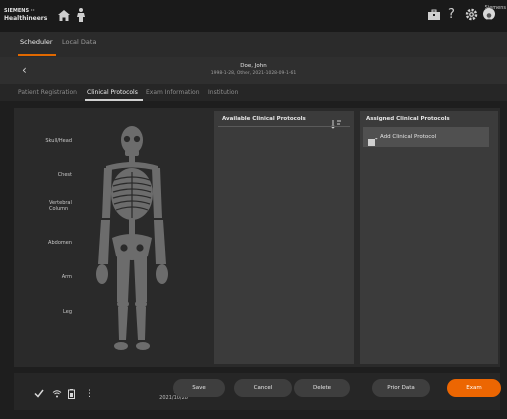 The width and height of the screenshot is (507, 419). What do you see at coordinates (114, 100) in the screenshot?
I see `tab-clinical-protocols-underline` at bounding box center [114, 100].